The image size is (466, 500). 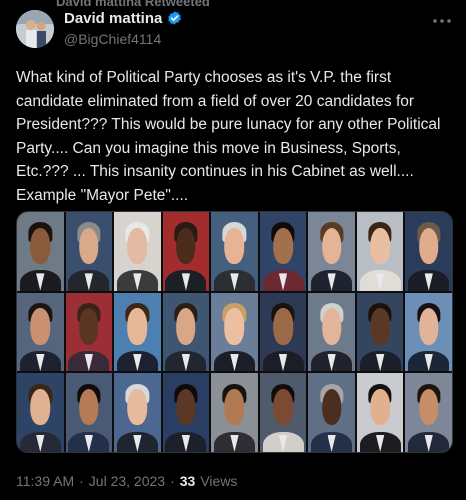 What do you see at coordinates (442, 18) in the screenshot?
I see `more-dots-icon` at bounding box center [442, 18].